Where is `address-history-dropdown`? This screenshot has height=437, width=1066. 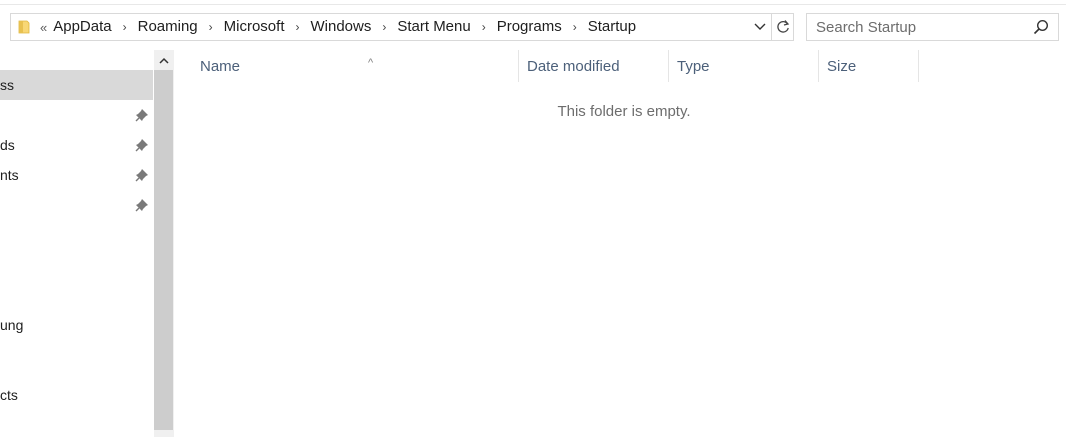 address-history-dropdown is located at coordinates (760, 27).